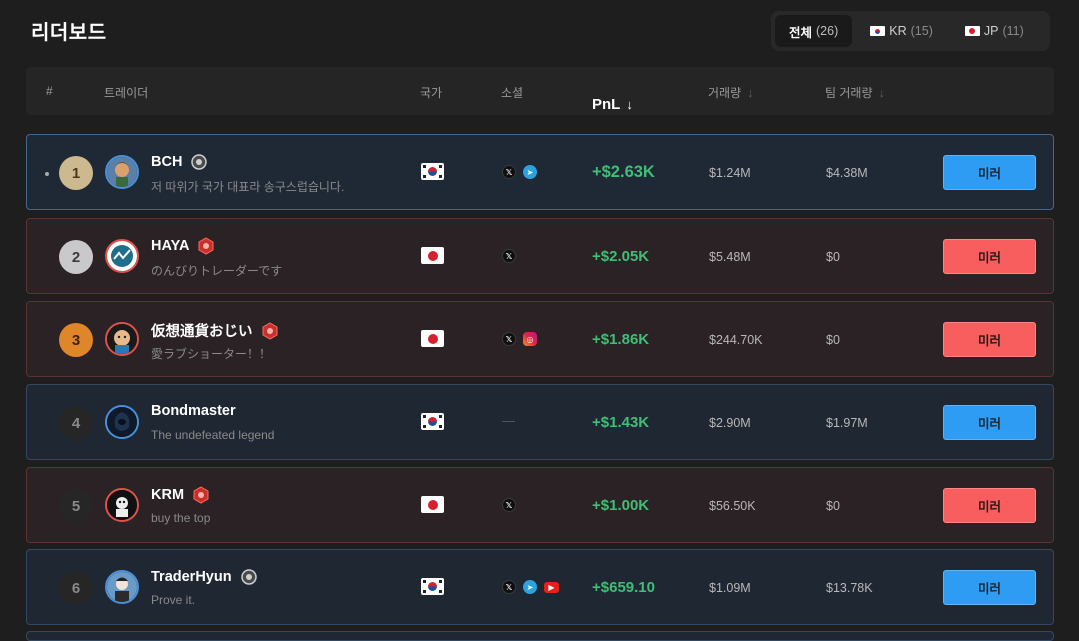 This screenshot has width=1079, height=641. Describe the element at coordinates (69, 33) in the screenshot. I see `page-title: 리더보드` at that location.